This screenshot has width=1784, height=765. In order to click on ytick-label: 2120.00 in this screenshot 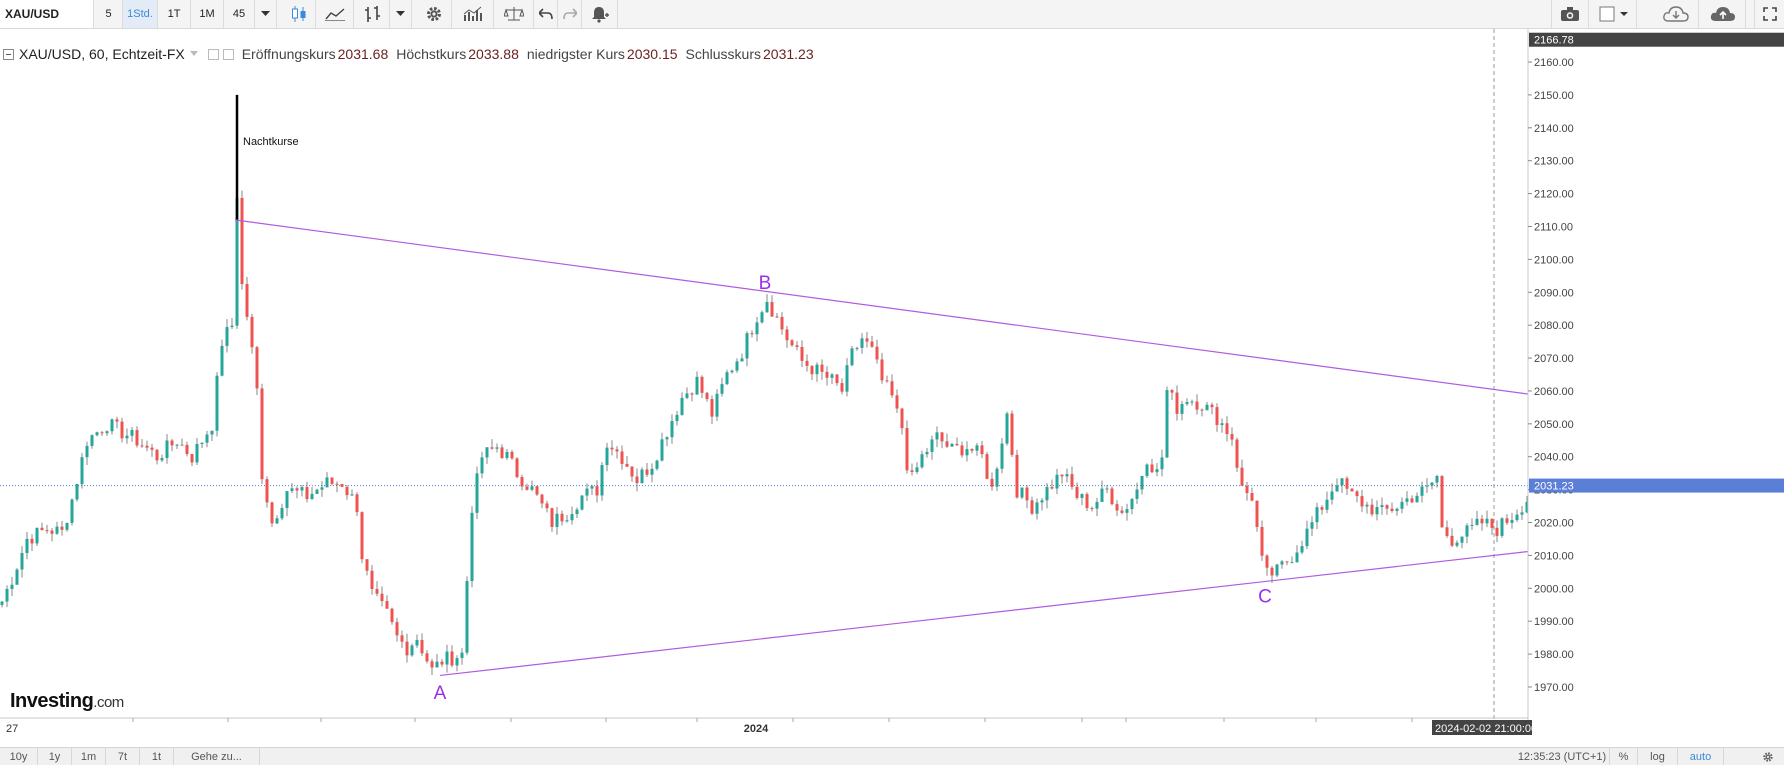, I will do `click(1554, 195)`.